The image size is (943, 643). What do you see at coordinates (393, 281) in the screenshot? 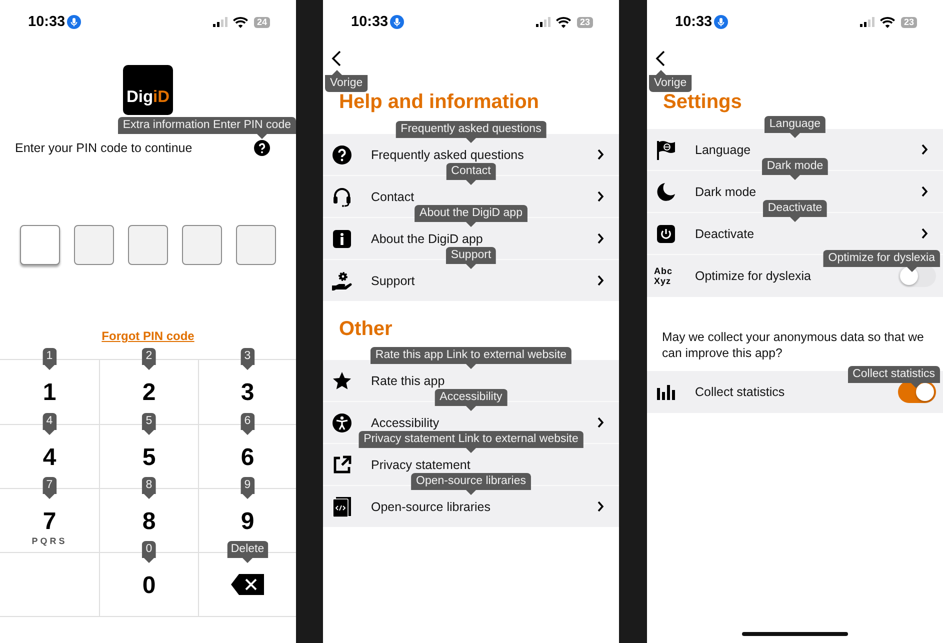
I see `row-label: Support` at bounding box center [393, 281].